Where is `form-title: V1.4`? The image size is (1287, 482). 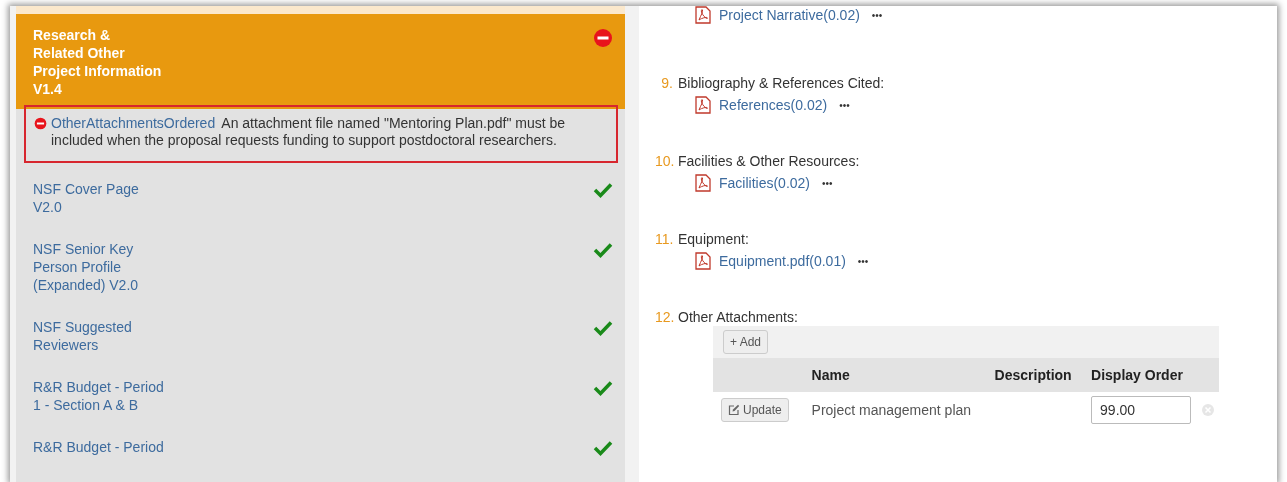
form-title: V1.4 is located at coordinates (48, 89).